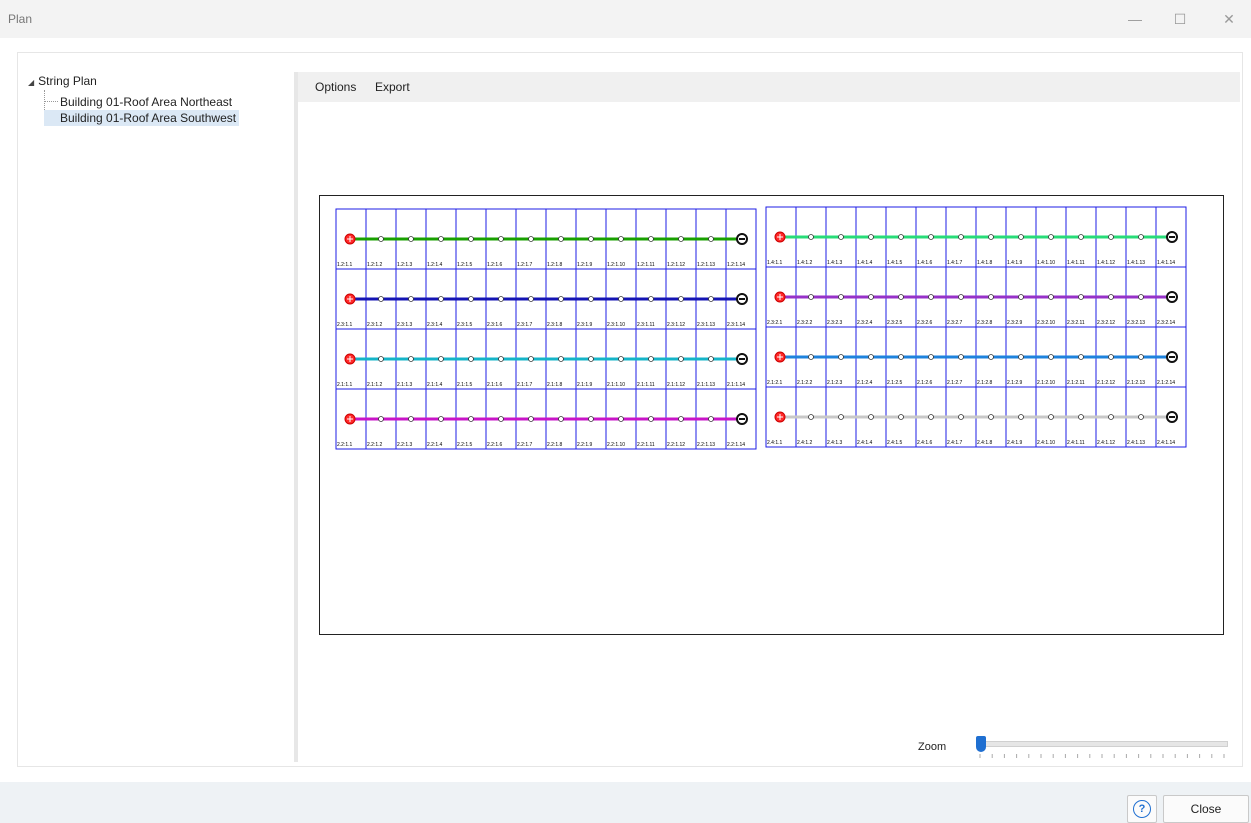 This screenshot has height=823, width=1251. What do you see at coordinates (146, 102) in the screenshot?
I see `tree-item-label: Building 01-Roof Area Northeast` at bounding box center [146, 102].